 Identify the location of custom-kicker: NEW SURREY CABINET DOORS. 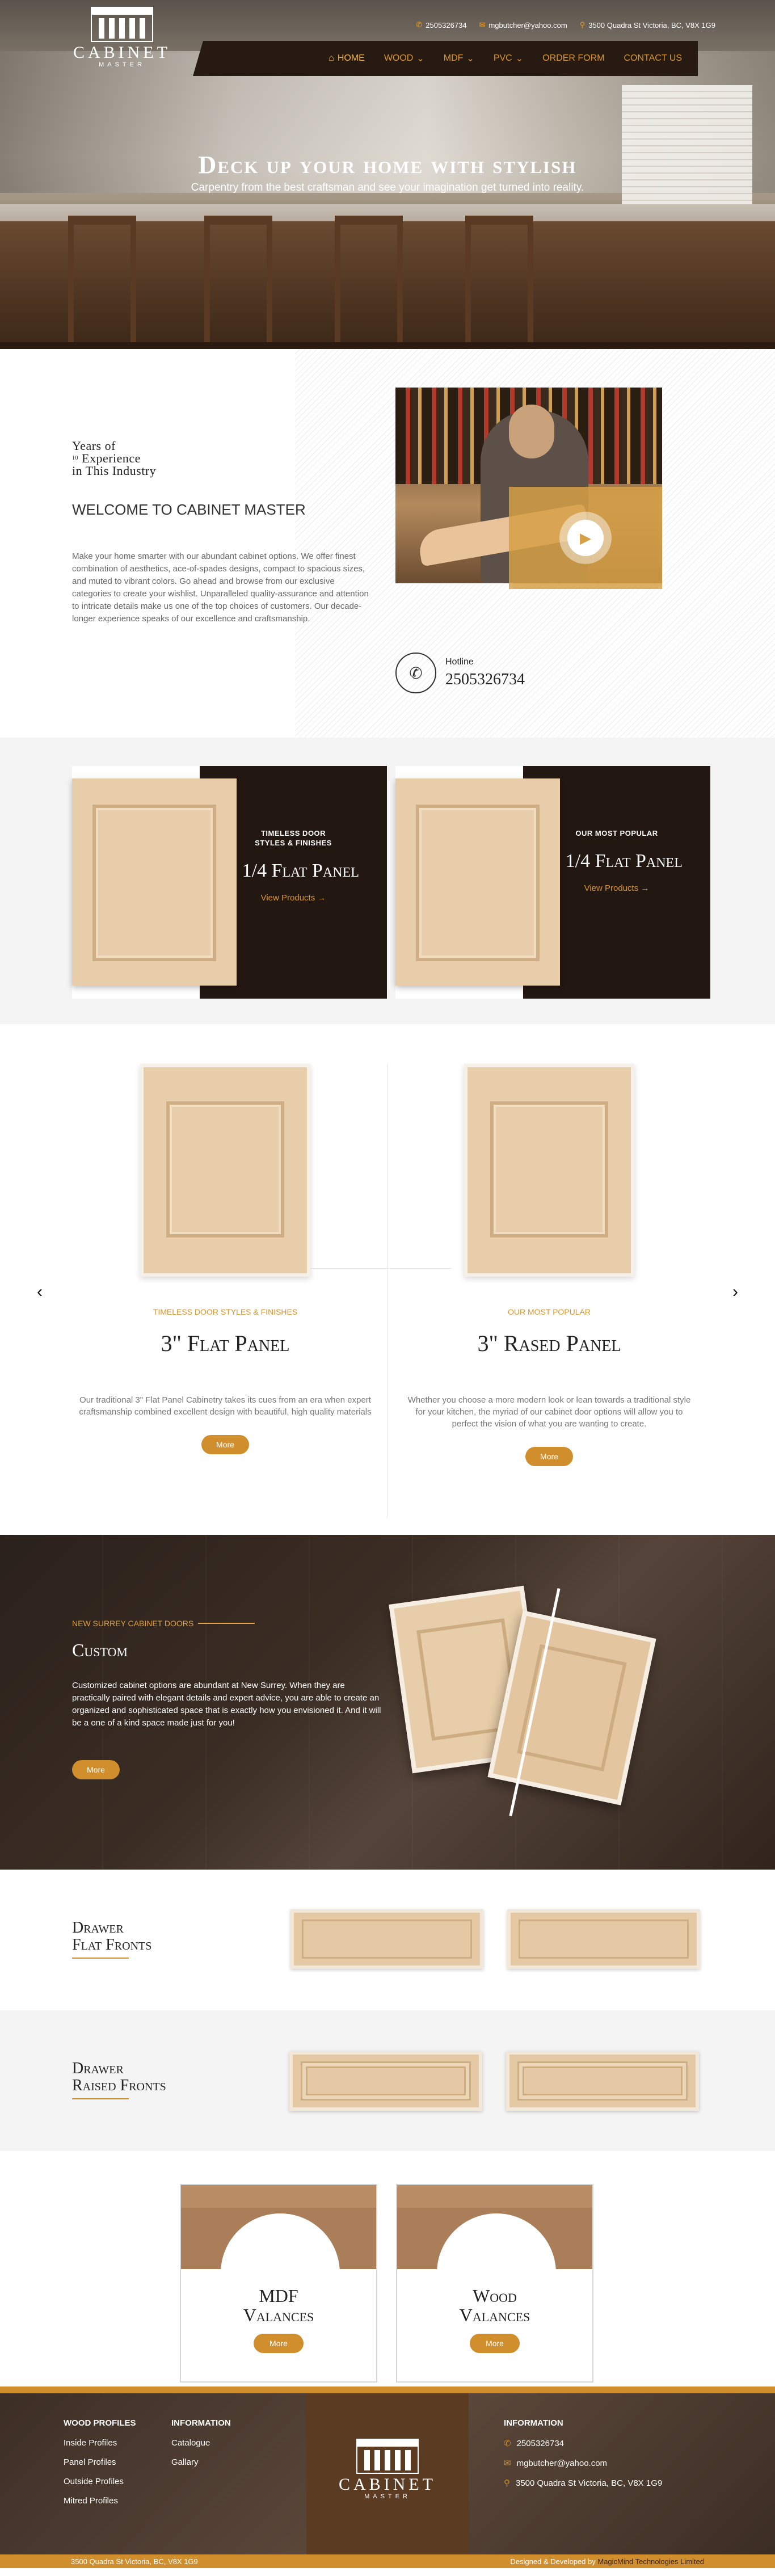
(163, 1623).